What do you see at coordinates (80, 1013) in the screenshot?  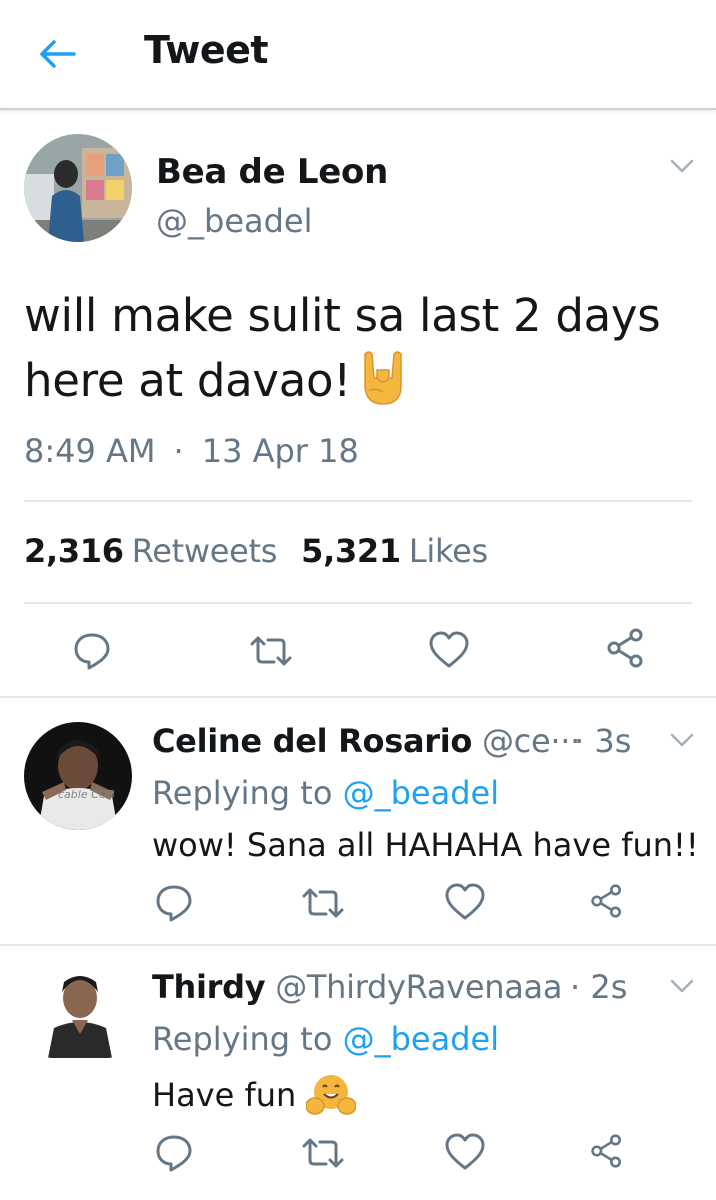 I see `reply-avatar` at bounding box center [80, 1013].